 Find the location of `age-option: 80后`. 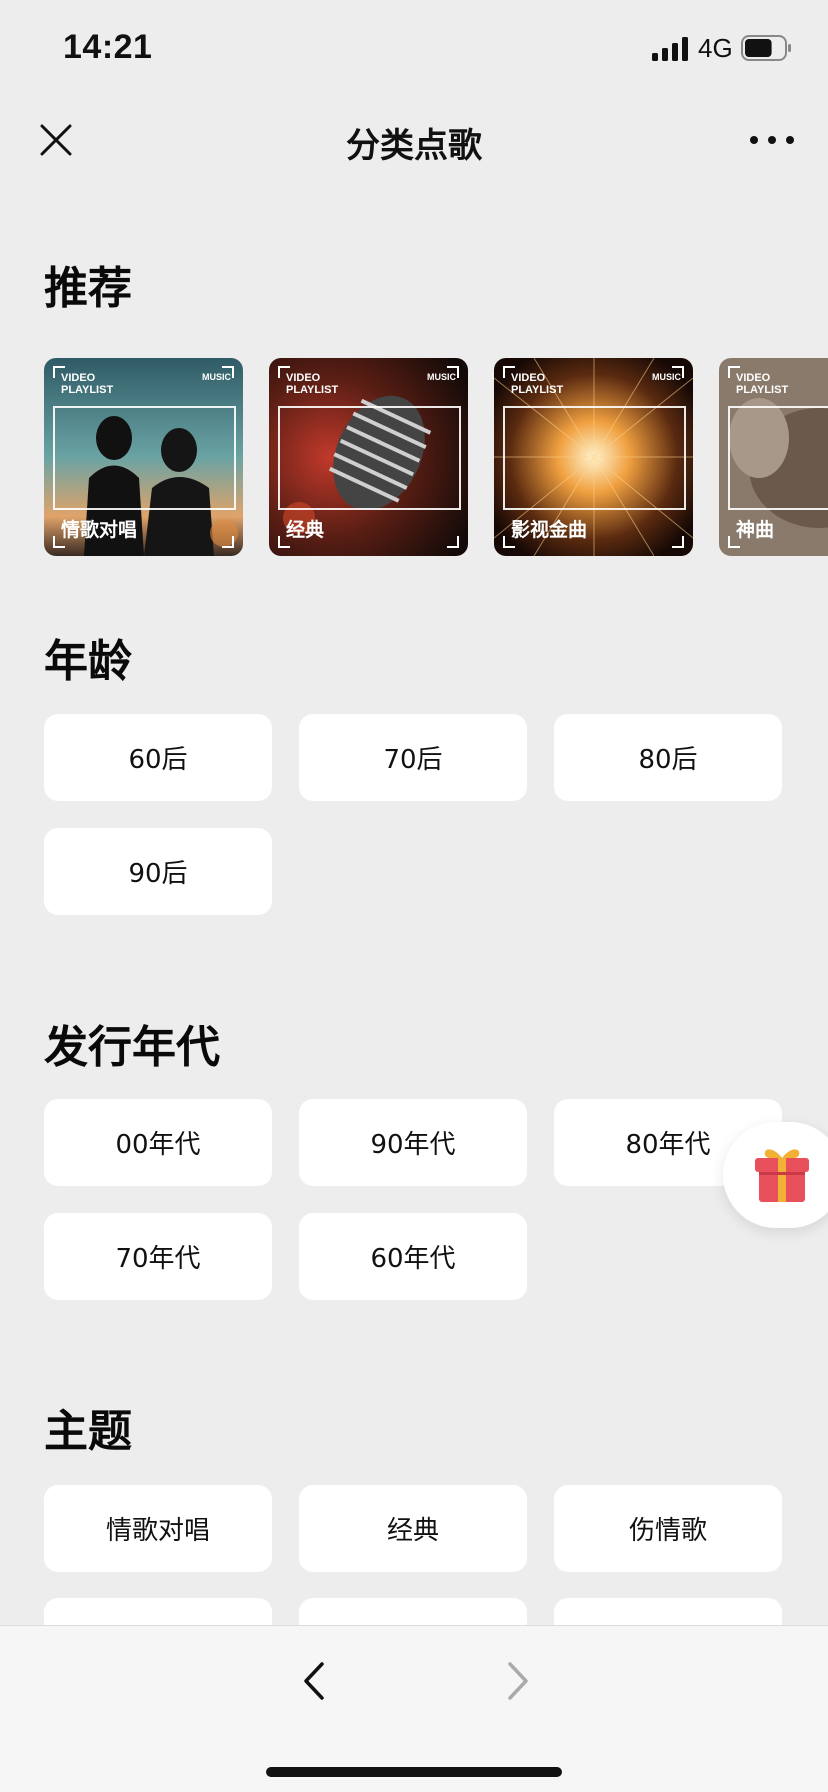

age-option: 80后 is located at coordinates (668, 757).